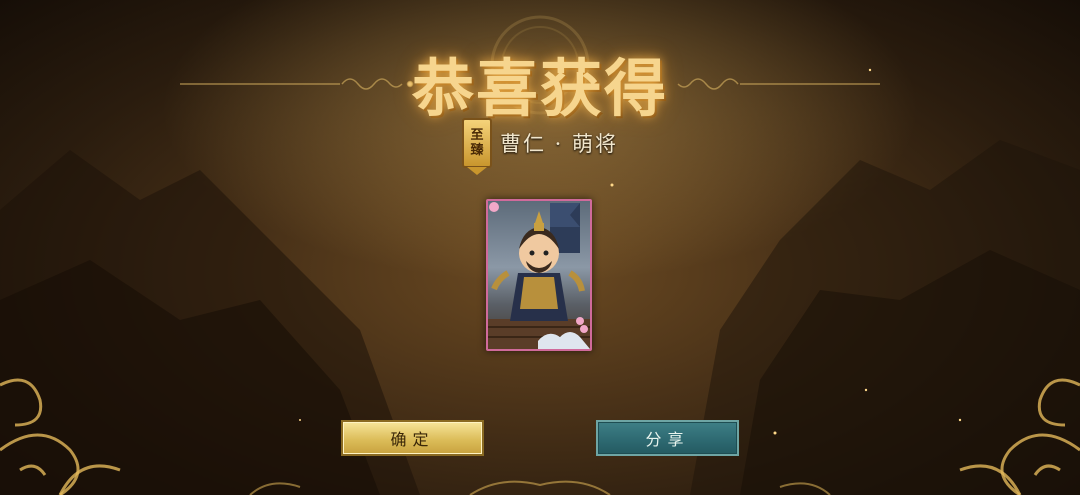 The width and height of the screenshot is (1080, 495). I want to click on reward-card, so click(539, 275).